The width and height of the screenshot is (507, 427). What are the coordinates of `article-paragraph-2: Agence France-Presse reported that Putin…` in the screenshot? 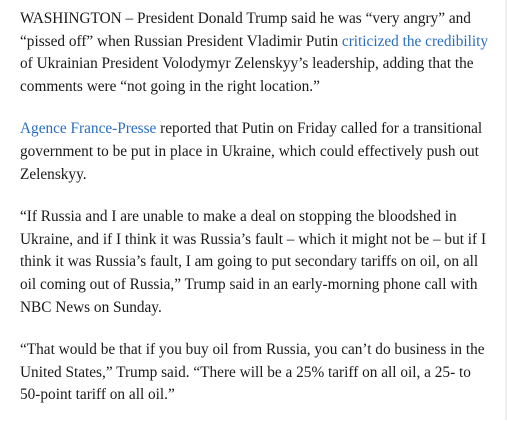 It's located at (255, 152).